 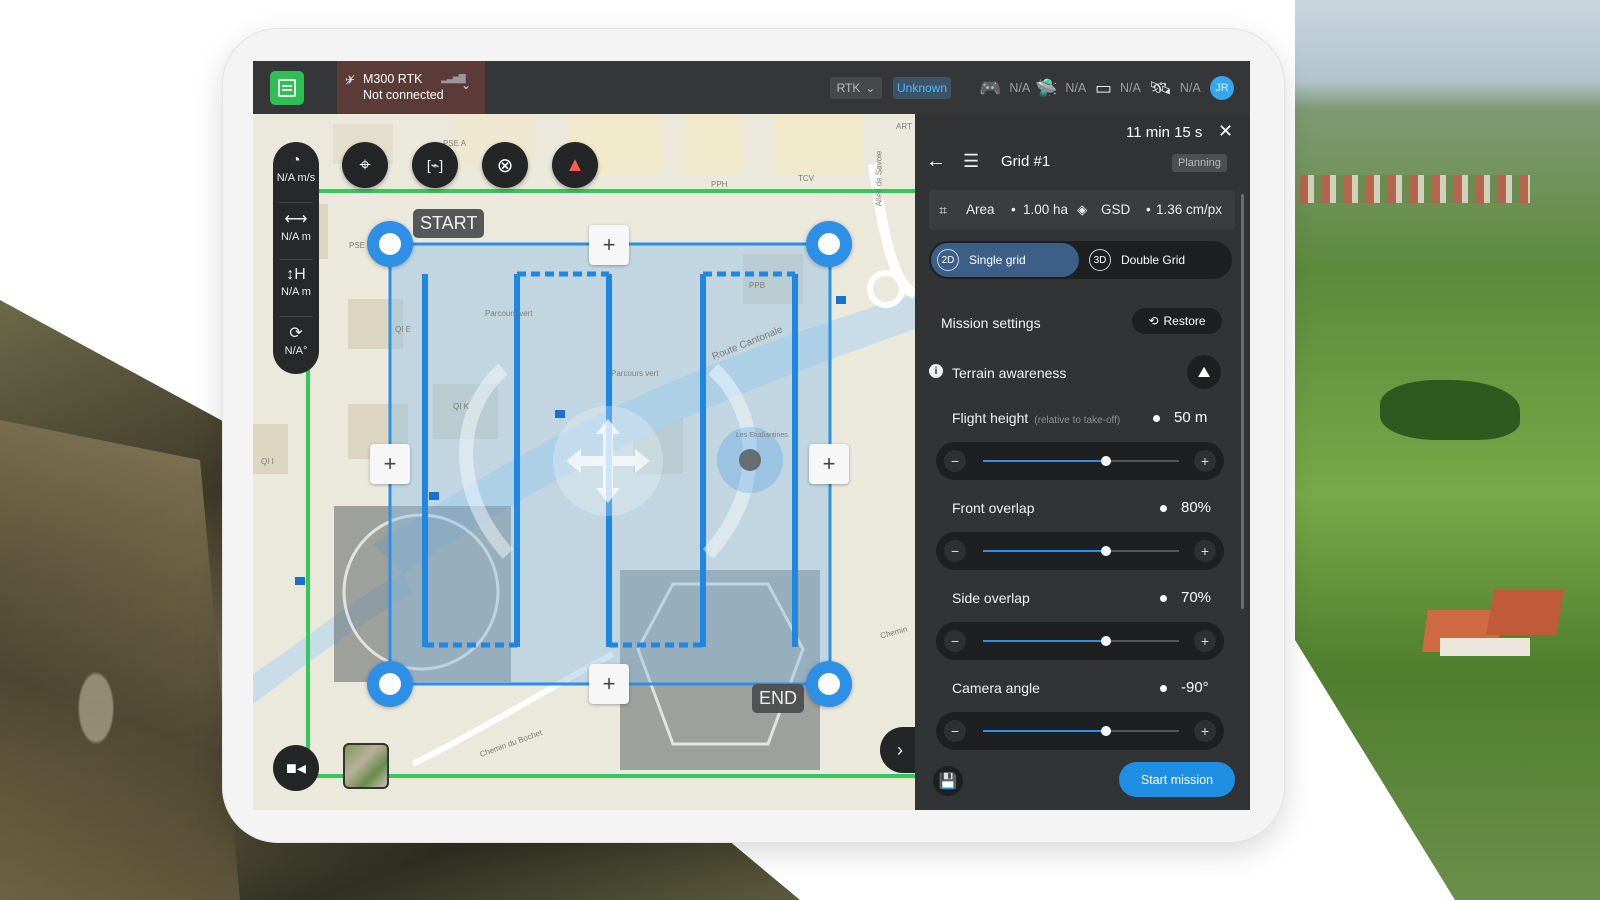 I want to click on side-overlap-slider: − +, so click(x=1080, y=641).